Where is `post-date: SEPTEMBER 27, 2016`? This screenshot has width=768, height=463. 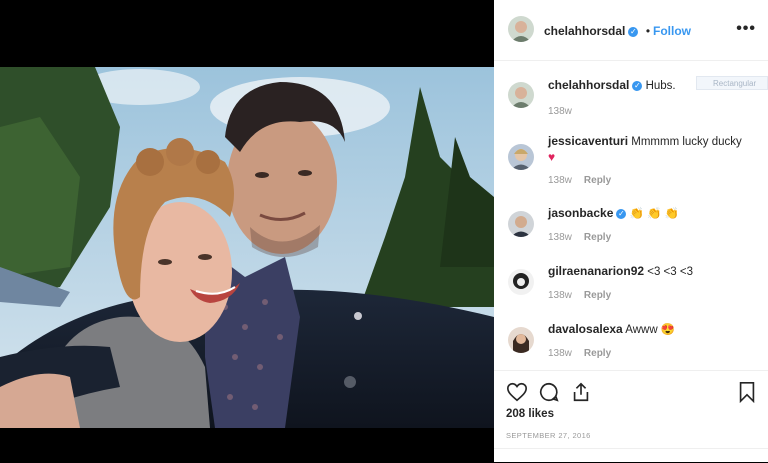
post-date: SEPTEMBER 27, 2016 is located at coordinates (548, 435).